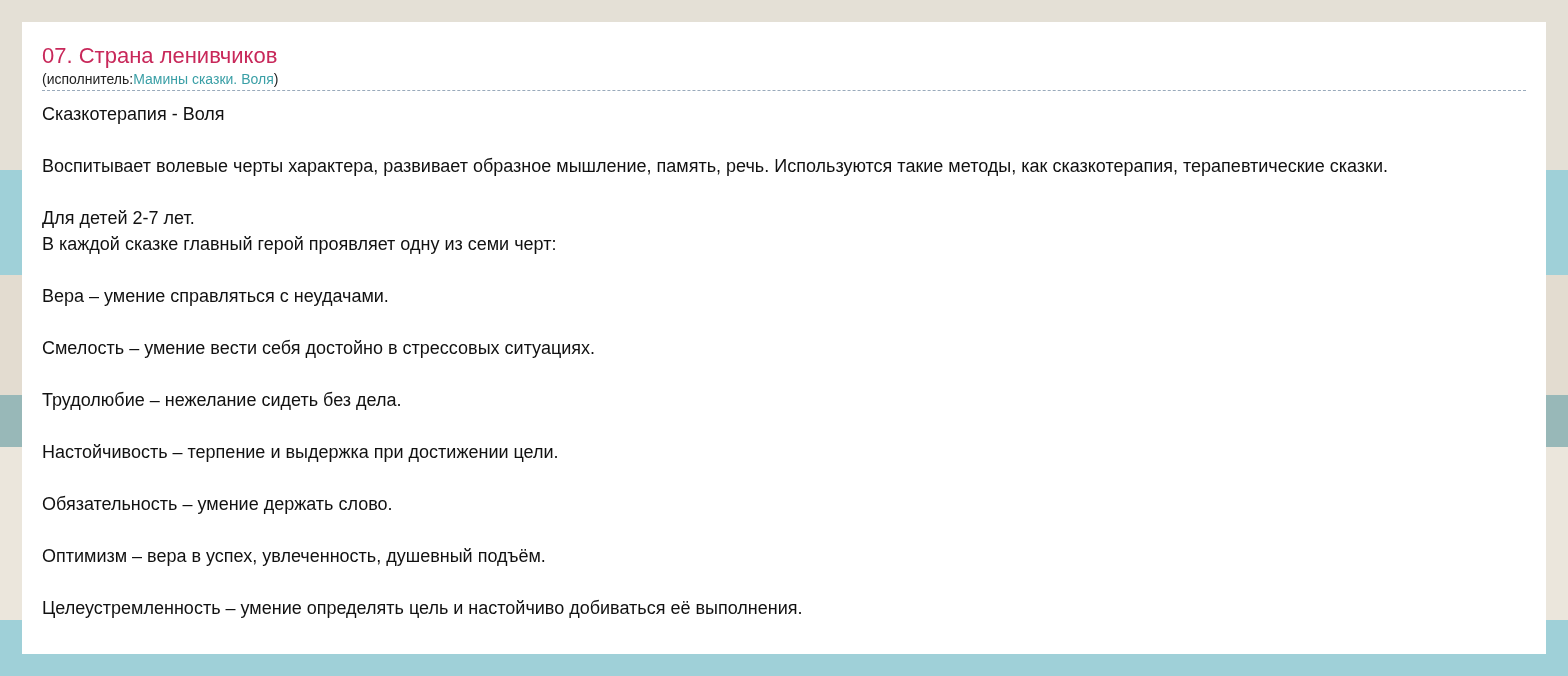 This screenshot has width=1568, height=676. Describe the element at coordinates (294, 556) in the screenshot. I see `lyrics-line: Оптимизм – вера в успех, увлеченность, душевный подъём.` at that location.